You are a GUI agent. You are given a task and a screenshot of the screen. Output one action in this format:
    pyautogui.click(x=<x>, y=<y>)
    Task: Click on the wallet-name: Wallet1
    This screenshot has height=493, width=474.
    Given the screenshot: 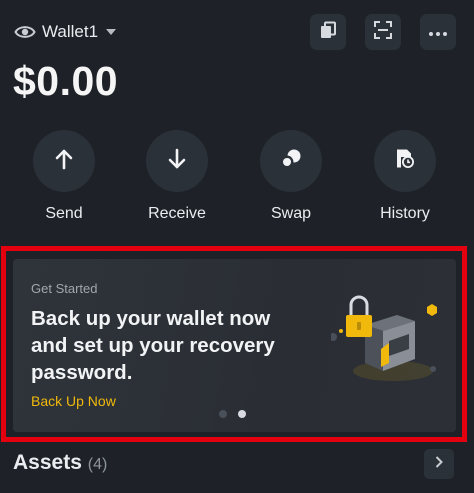 What is the action you would take?
    pyautogui.click(x=70, y=32)
    